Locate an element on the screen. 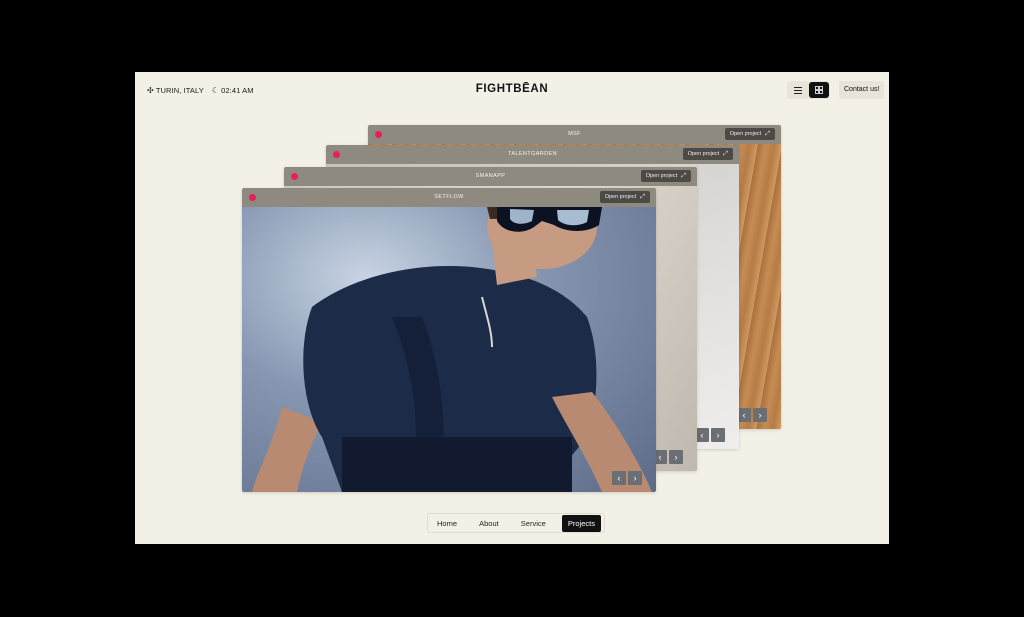 This screenshot has width=1024, height=617. grid-view-button is located at coordinates (819, 90).